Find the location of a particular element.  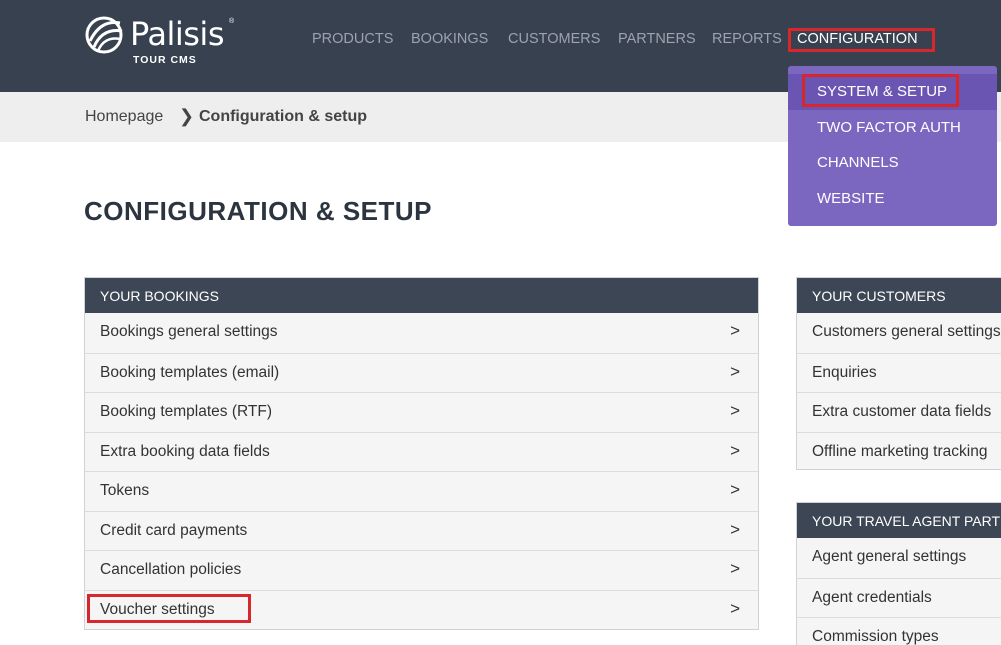

bookings-panel-header: YOUR BOOKINGS is located at coordinates (421, 295).